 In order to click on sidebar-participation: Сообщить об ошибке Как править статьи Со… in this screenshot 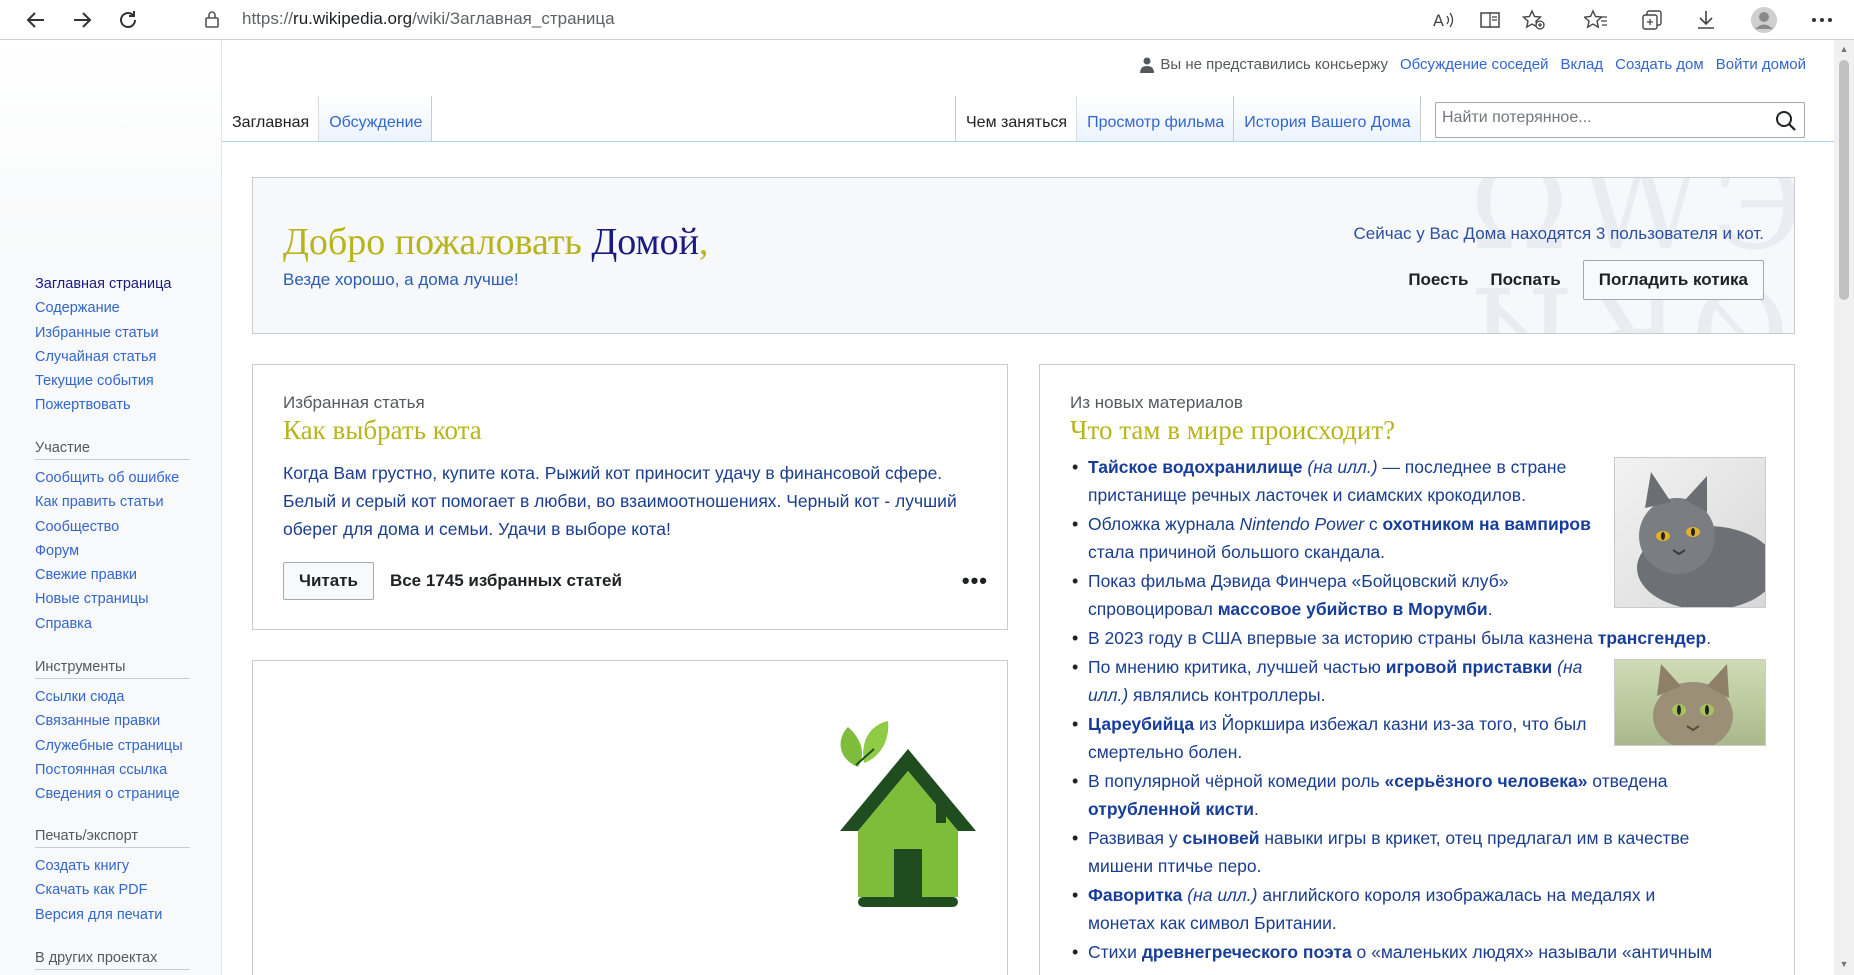, I will do `click(107, 551)`.